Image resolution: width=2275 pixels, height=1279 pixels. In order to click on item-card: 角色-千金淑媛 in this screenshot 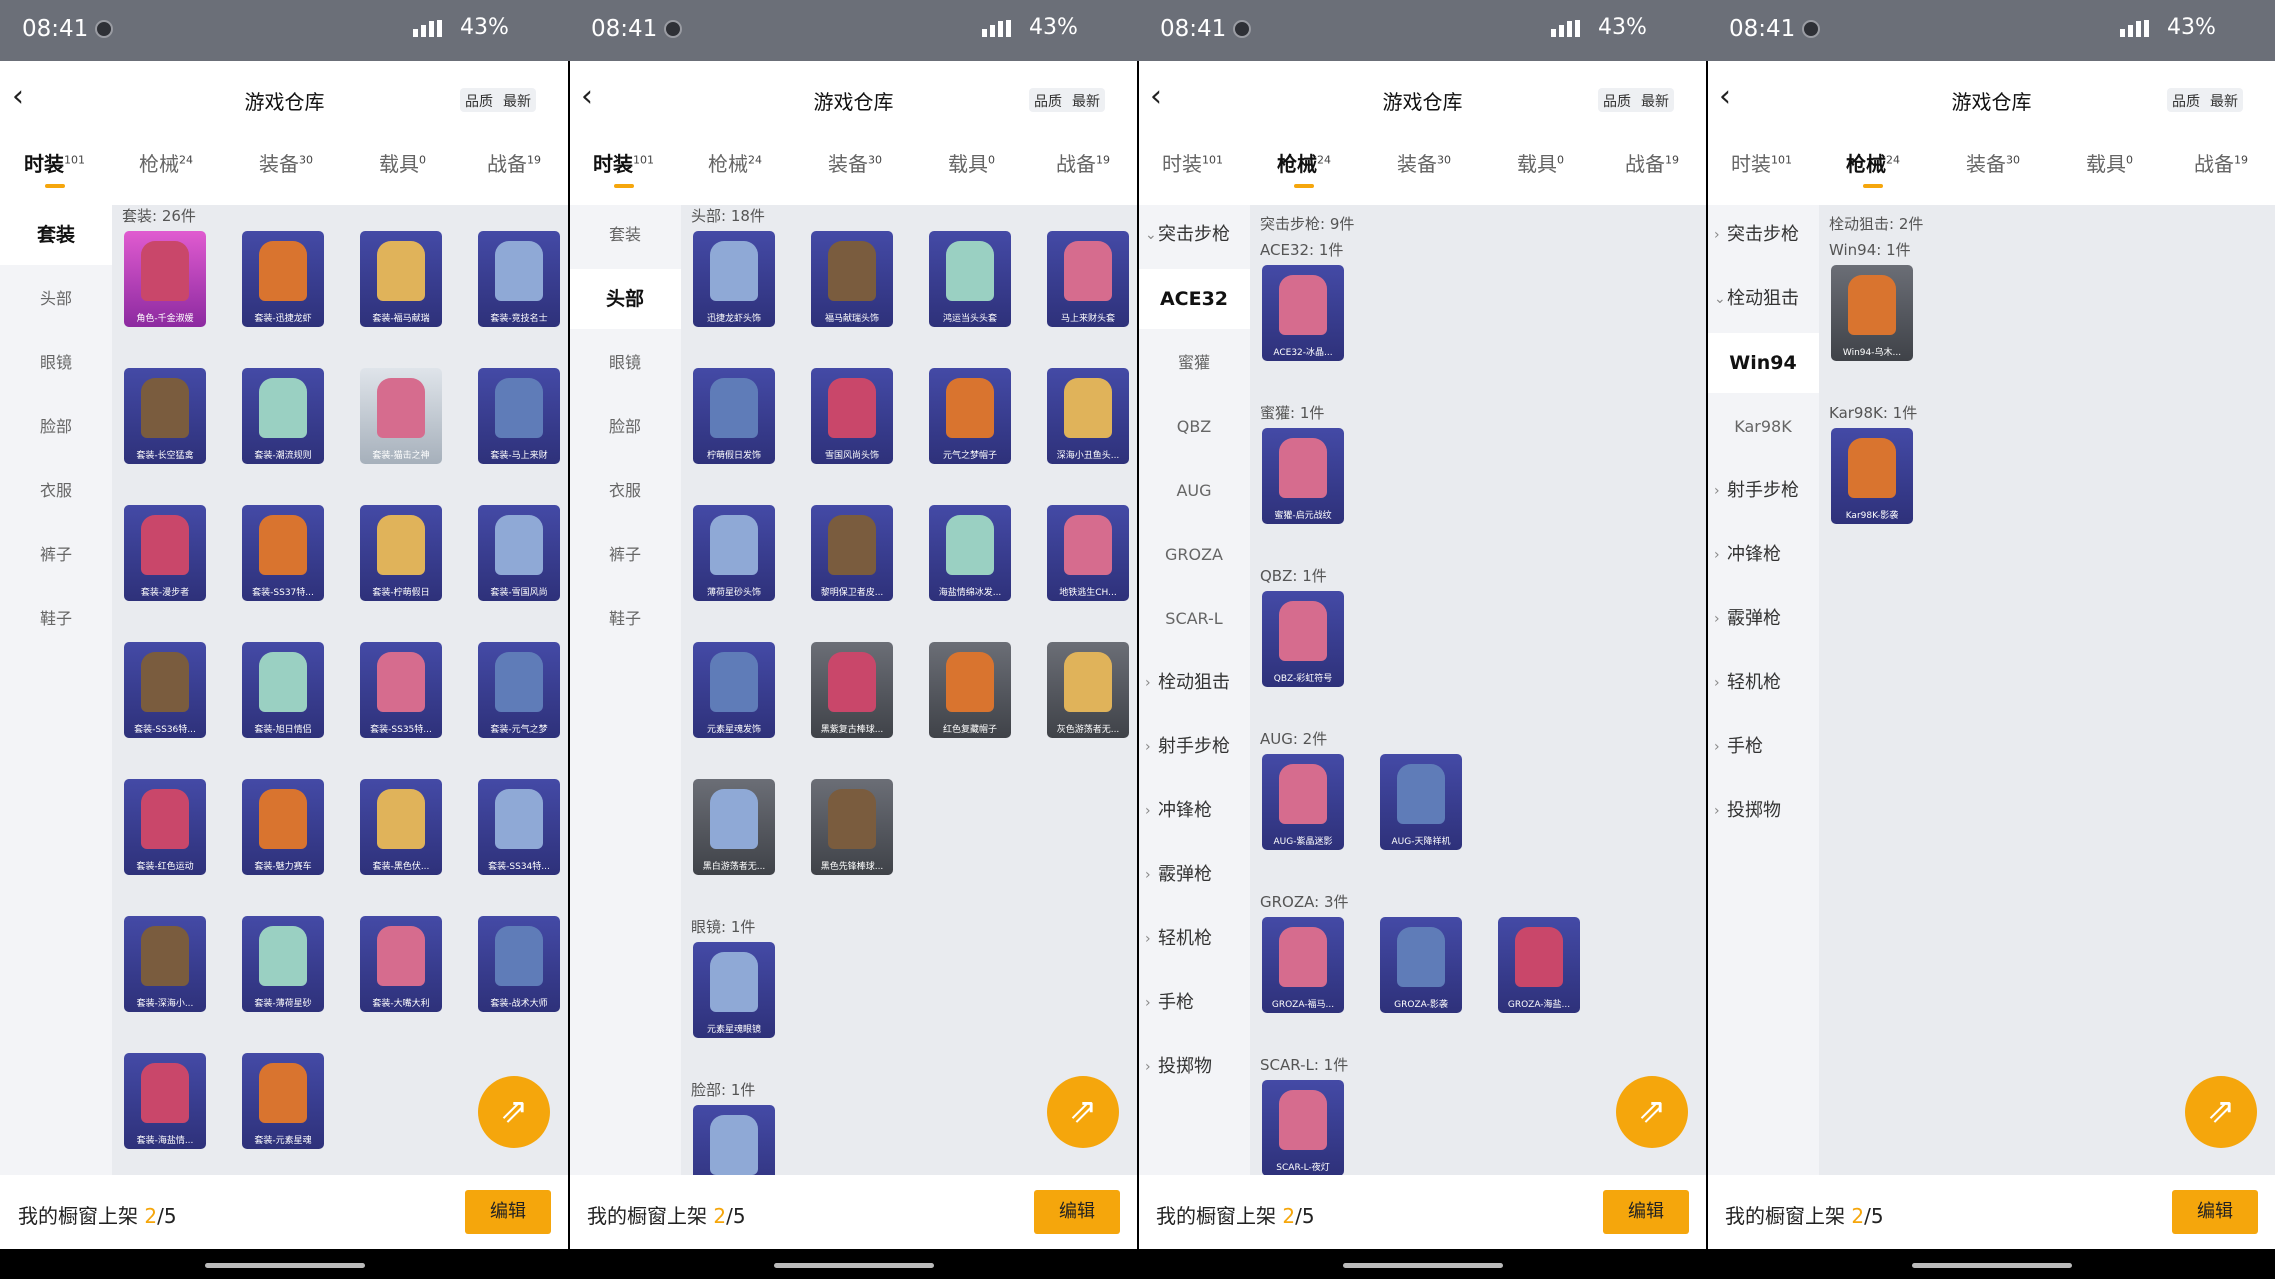, I will do `click(165, 279)`.